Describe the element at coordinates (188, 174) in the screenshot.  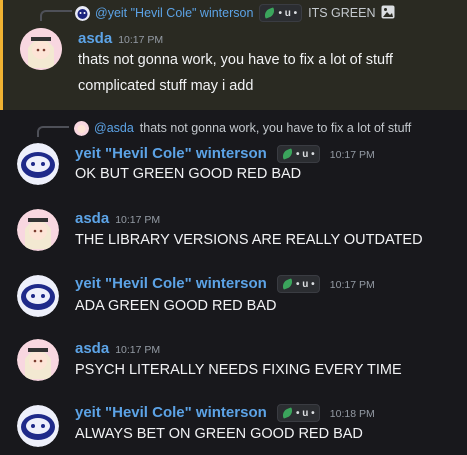
I see `message-text: OK BUT GREEN GOOD RED BAD` at that location.